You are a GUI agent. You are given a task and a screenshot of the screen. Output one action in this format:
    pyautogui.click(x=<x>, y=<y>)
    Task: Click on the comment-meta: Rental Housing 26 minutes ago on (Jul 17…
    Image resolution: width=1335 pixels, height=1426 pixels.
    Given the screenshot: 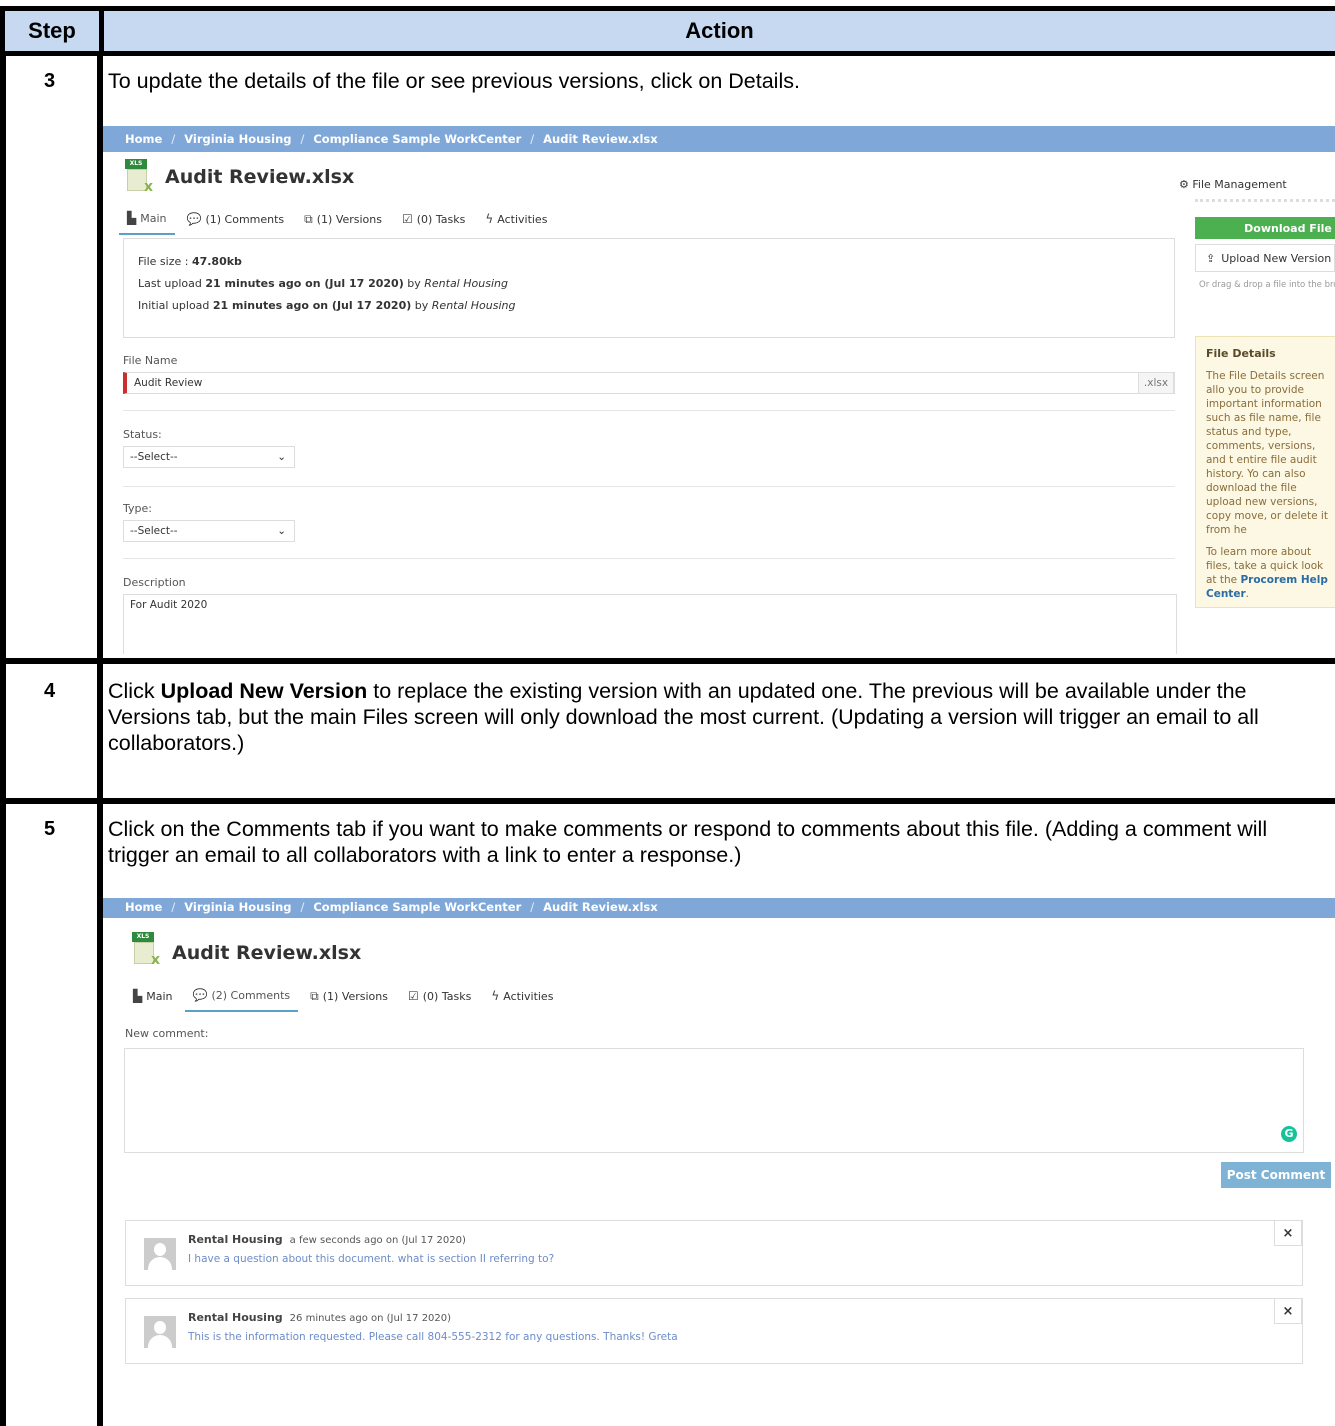 What is the action you would take?
    pyautogui.click(x=319, y=1317)
    